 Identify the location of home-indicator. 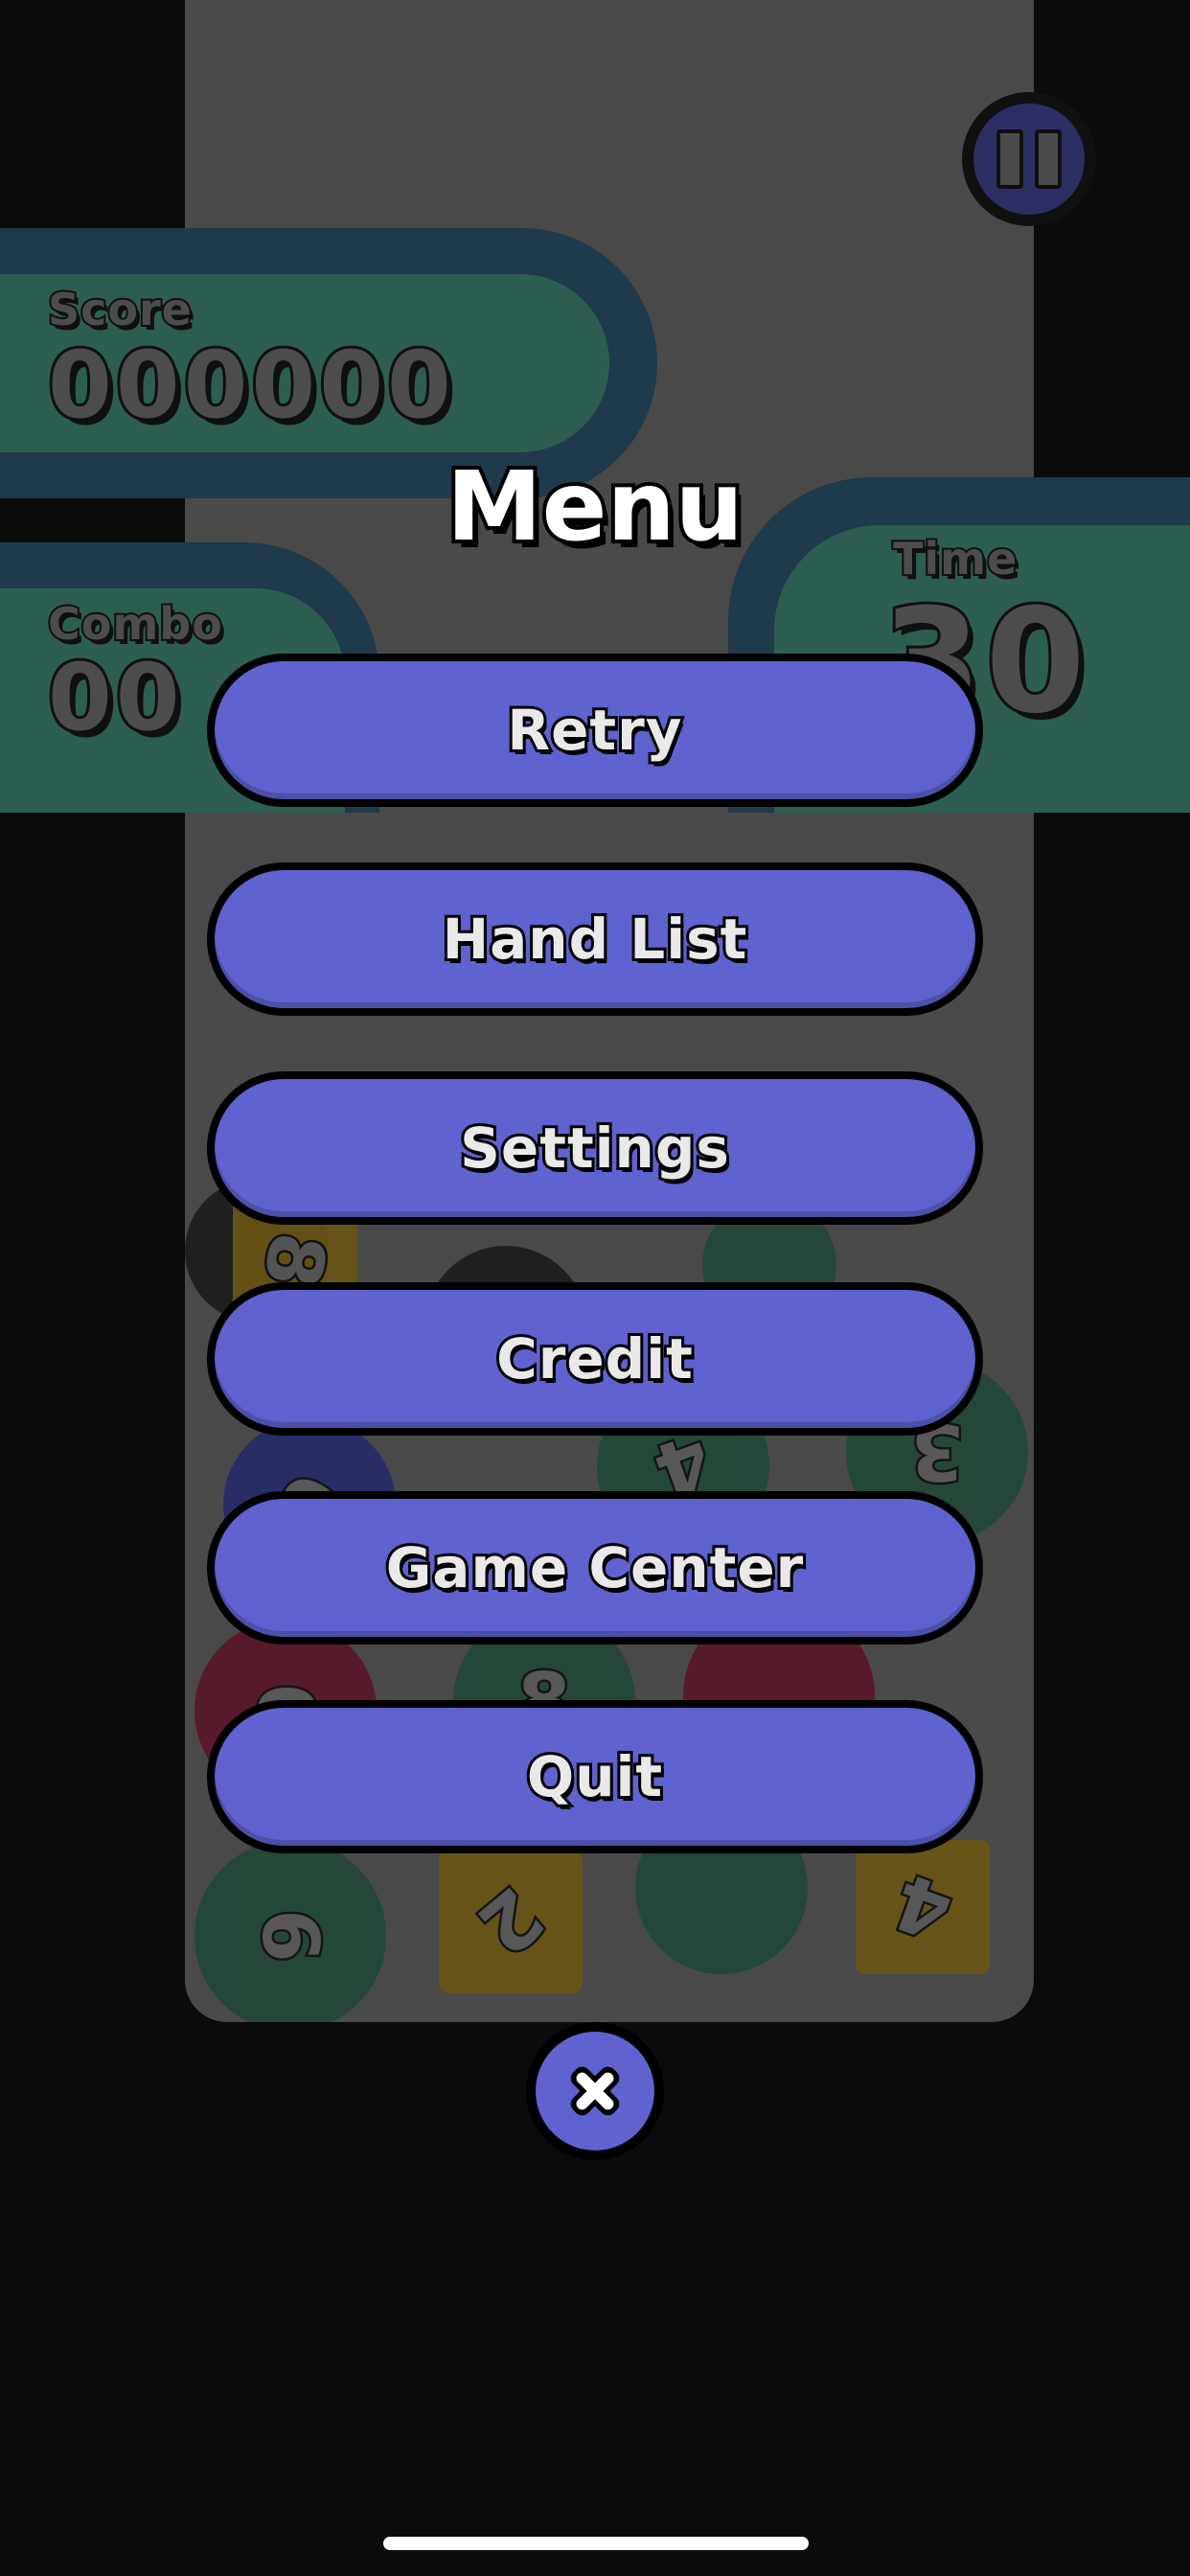
(596, 2543).